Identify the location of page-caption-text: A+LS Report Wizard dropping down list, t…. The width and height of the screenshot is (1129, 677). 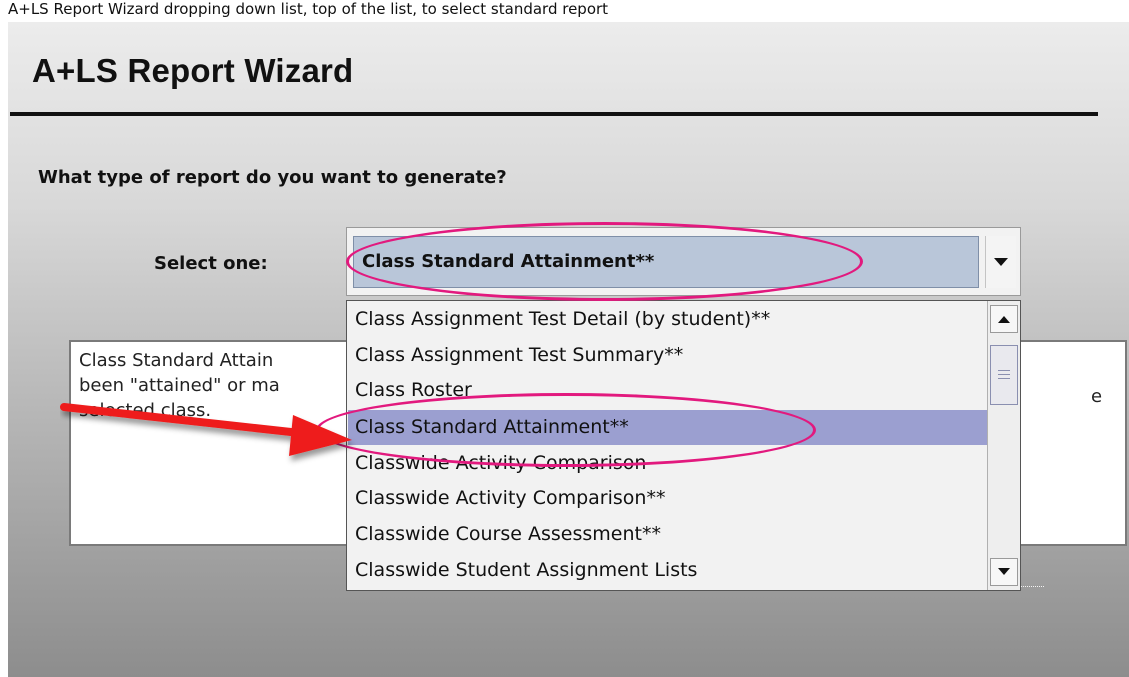
(308, 9).